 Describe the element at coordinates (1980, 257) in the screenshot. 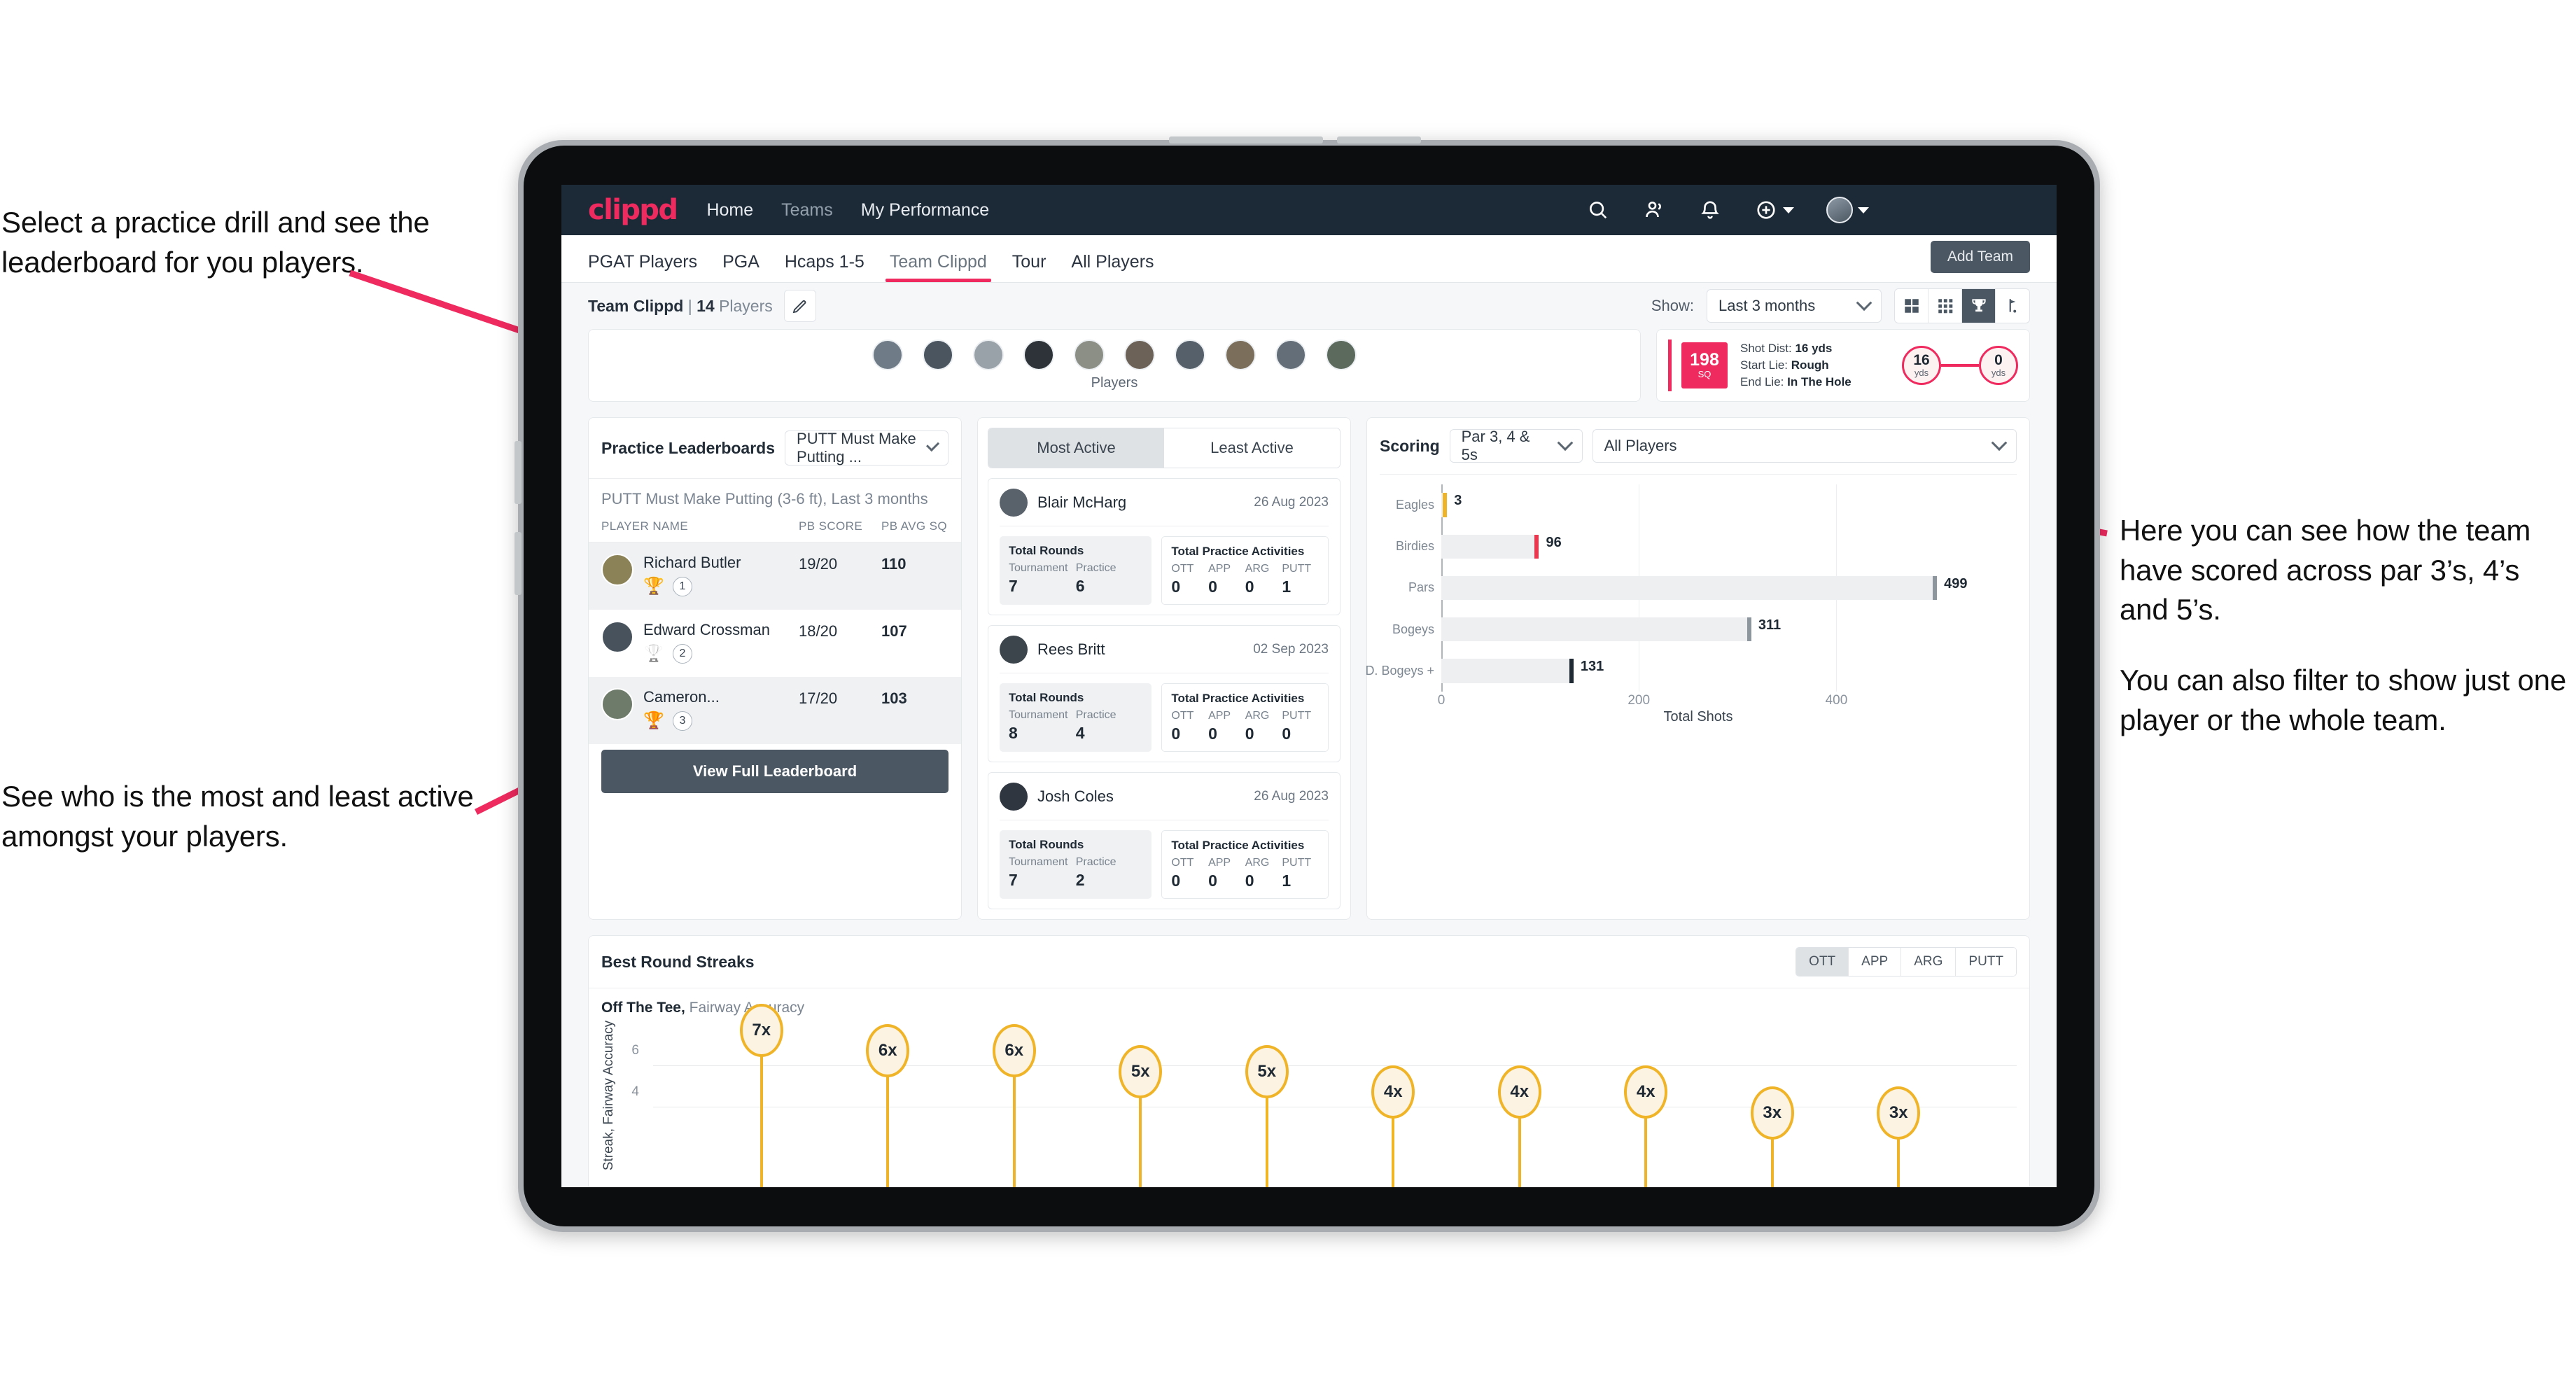

I see `add-team-button: Add Team` at that location.